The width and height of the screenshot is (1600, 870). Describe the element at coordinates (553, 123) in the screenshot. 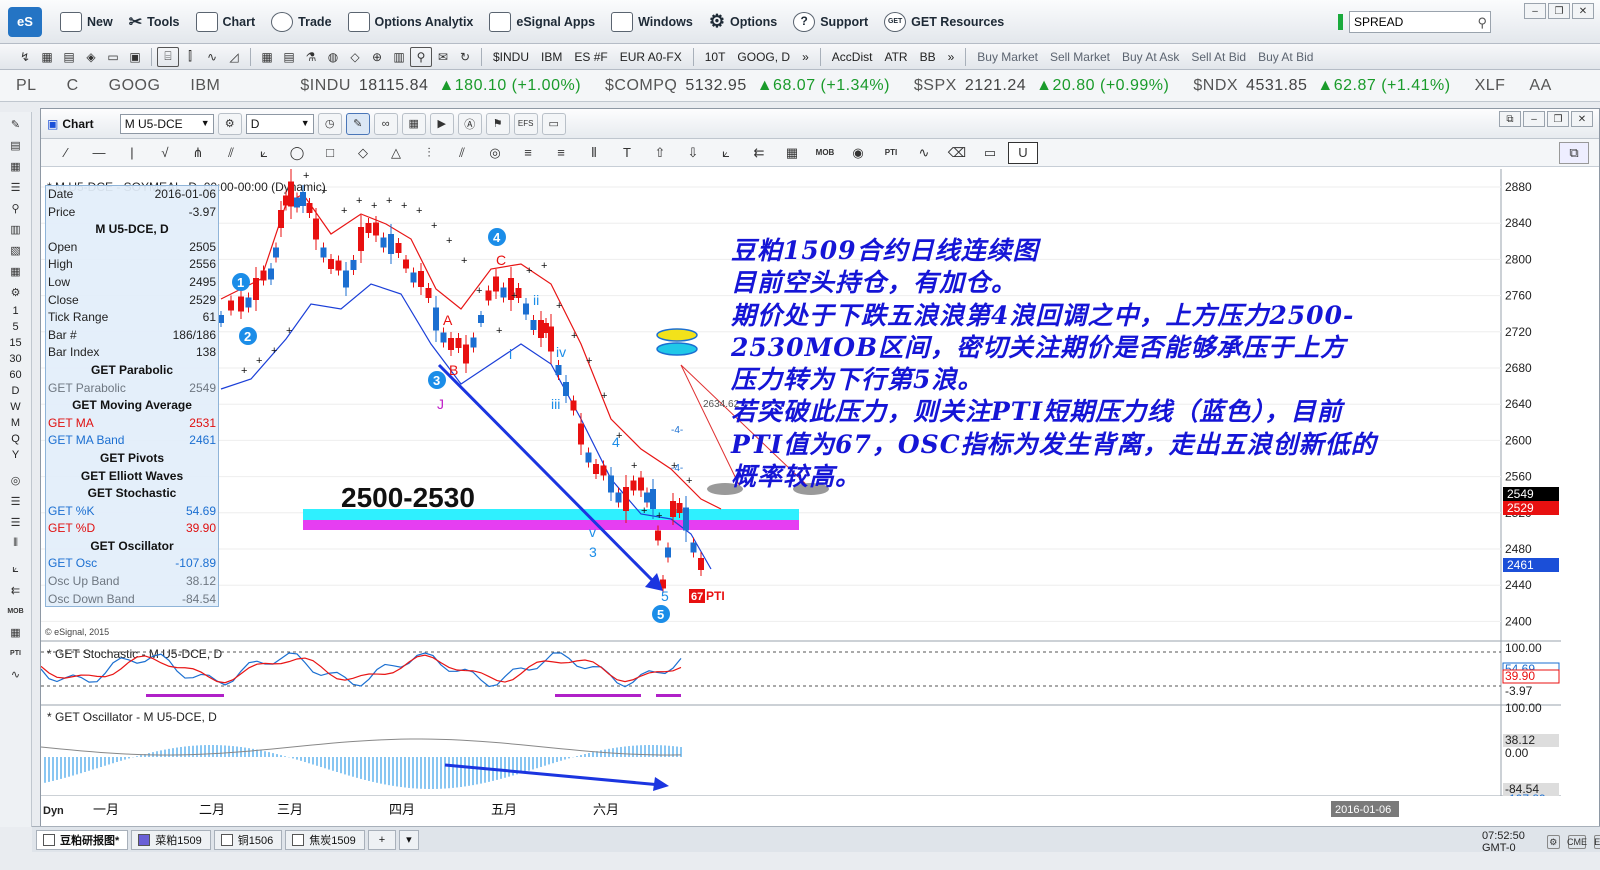

I see `comment-icon: ▭` at that location.